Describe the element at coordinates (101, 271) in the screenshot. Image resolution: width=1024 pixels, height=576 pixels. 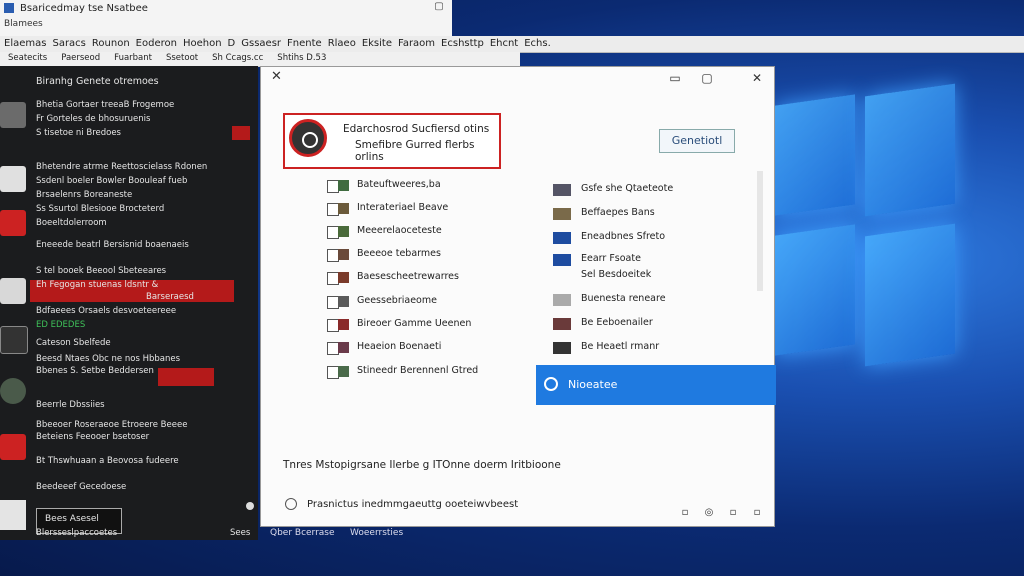
I see `item-label: S tel booek Beeool Sbeteeares` at that location.